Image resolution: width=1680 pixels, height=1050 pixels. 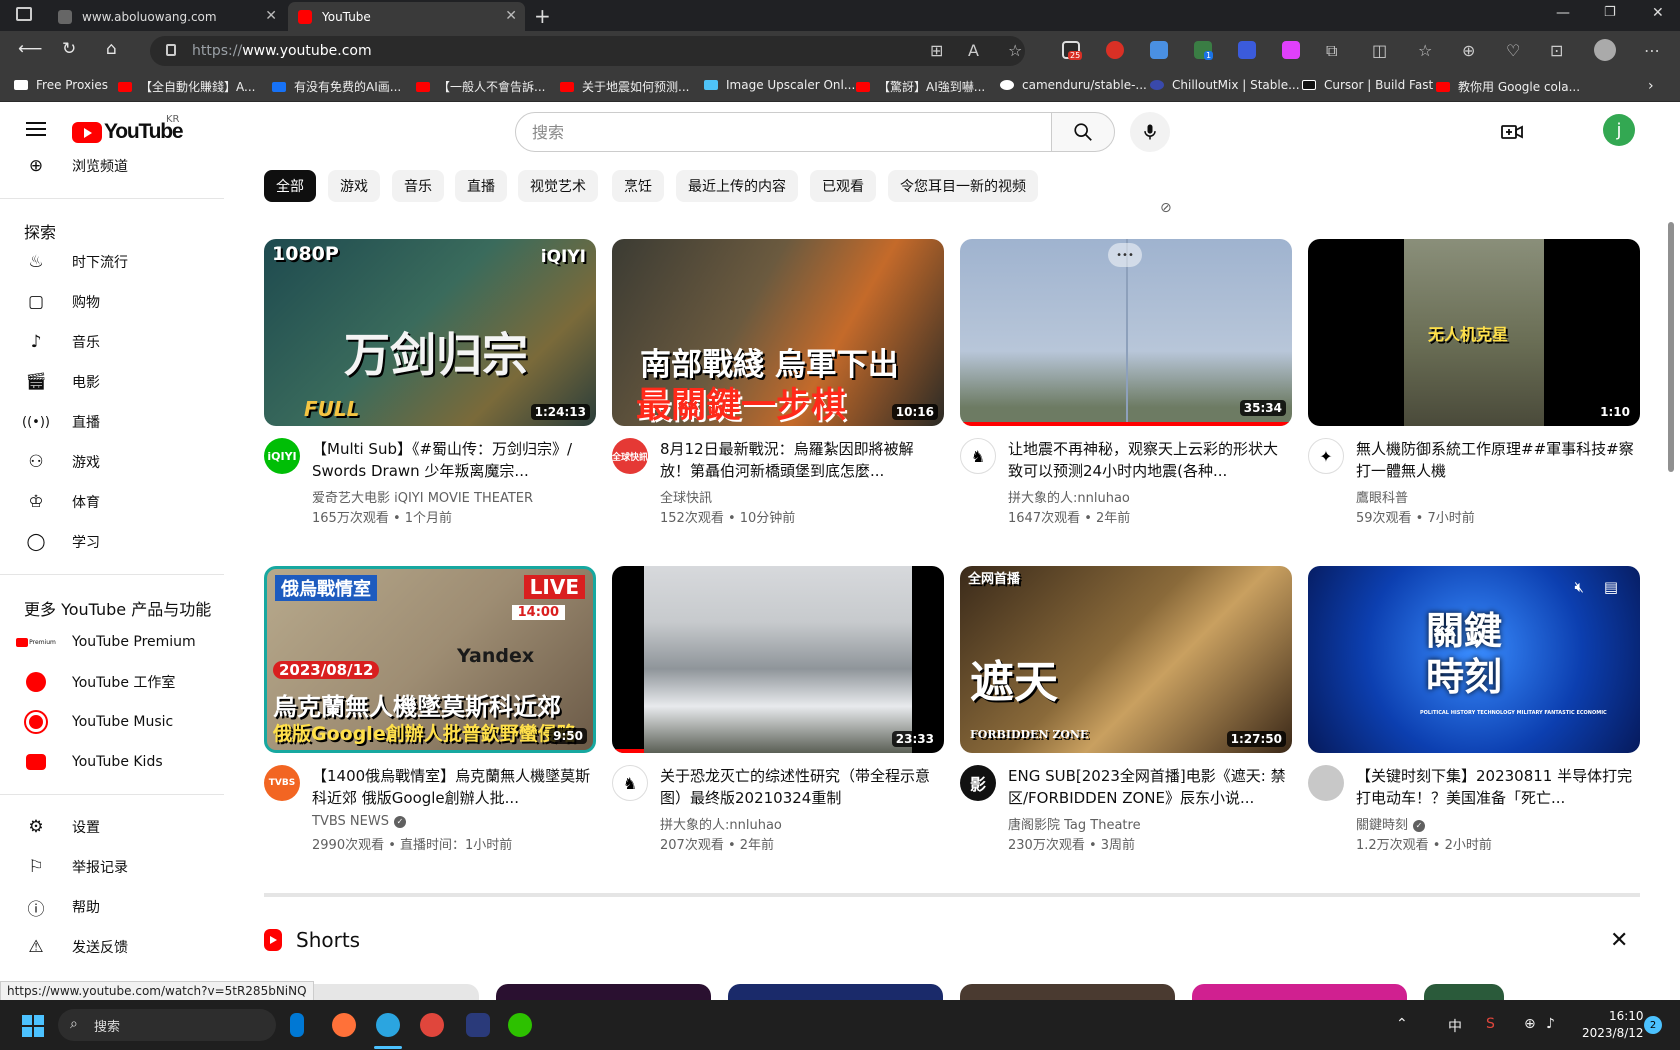 I want to click on channel-avatar: ✦, so click(x=1326, y=456).